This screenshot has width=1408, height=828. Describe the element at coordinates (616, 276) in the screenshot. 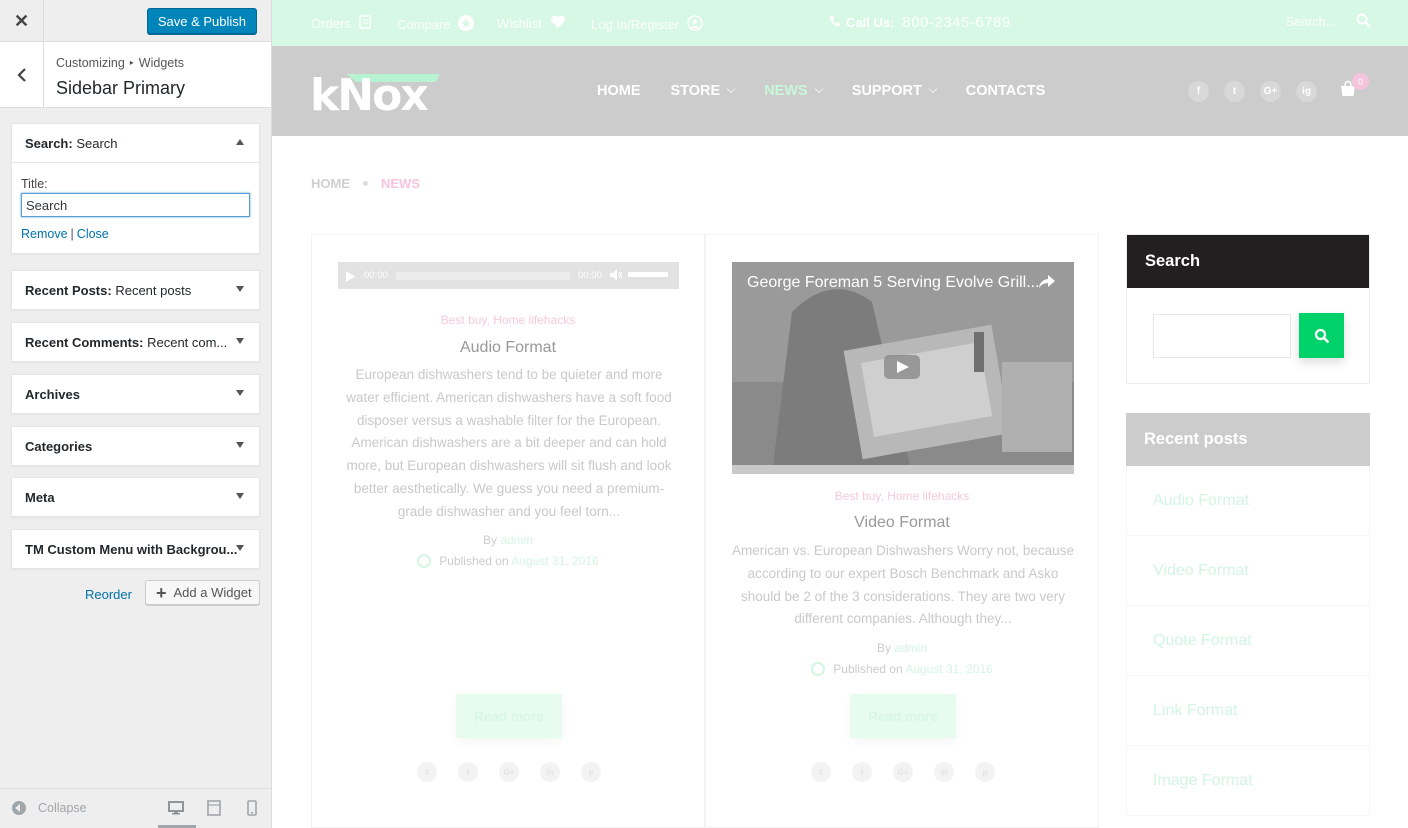

I see `volume-icon` at that location.